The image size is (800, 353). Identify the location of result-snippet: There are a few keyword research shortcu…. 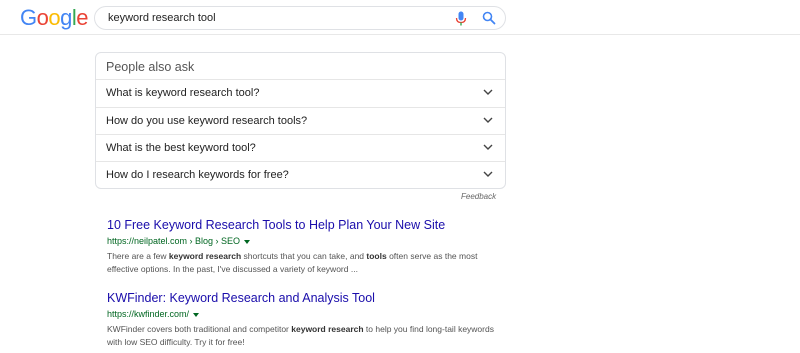
(292, 262).